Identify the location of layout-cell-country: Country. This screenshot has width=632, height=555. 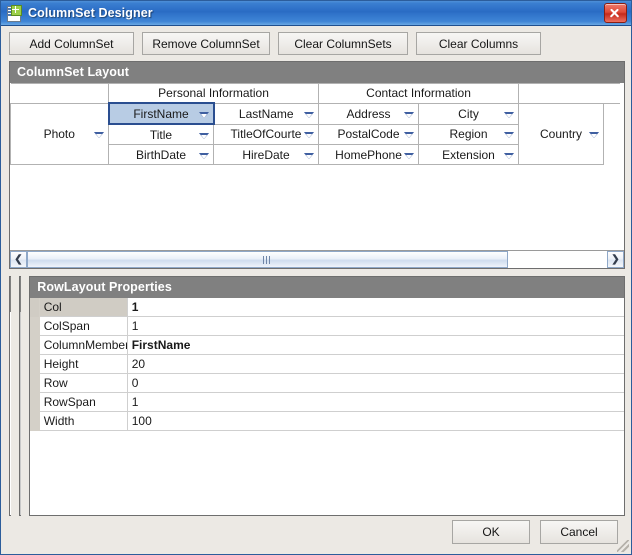
(561, 133).